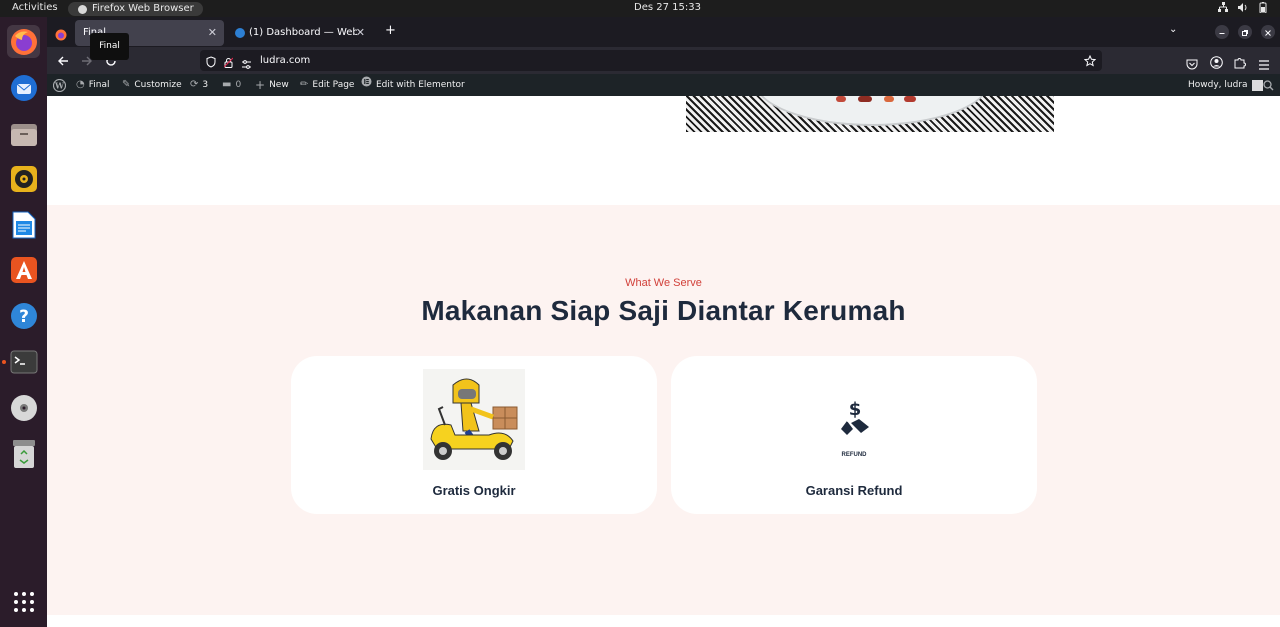  Describe the element at coordinates (390, 30) in the screenshot. I see `new-tab-button: +` at that location.